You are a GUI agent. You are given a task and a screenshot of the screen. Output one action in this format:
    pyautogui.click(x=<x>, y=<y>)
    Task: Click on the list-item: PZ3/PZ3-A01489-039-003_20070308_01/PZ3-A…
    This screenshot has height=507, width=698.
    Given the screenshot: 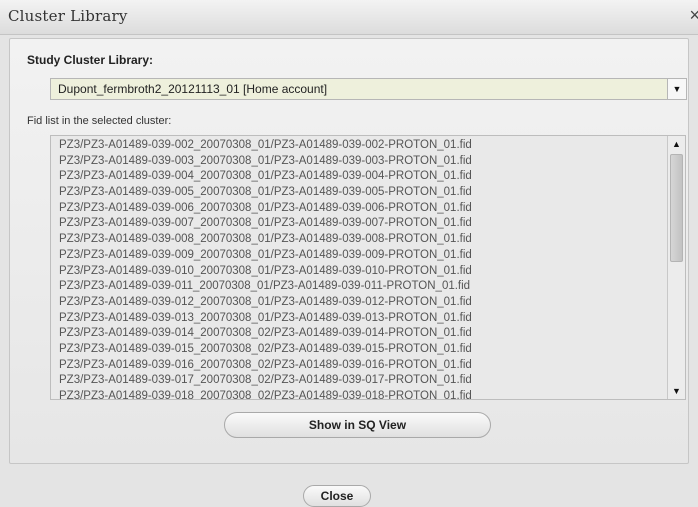 What is the action you would take?
    pyautogui.click(x=359, y=162)
    